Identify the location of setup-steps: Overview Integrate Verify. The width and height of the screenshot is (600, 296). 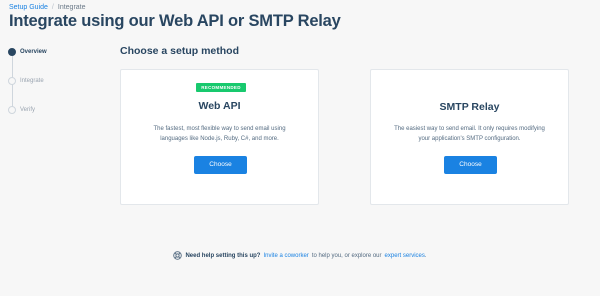
(48, 83).